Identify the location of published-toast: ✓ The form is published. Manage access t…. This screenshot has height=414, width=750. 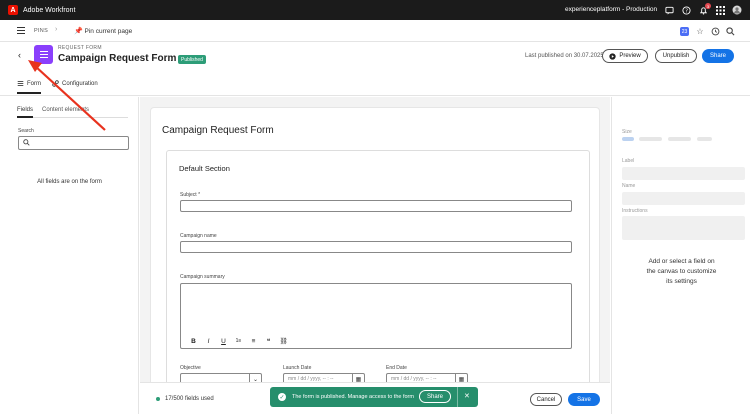
(374, 397).